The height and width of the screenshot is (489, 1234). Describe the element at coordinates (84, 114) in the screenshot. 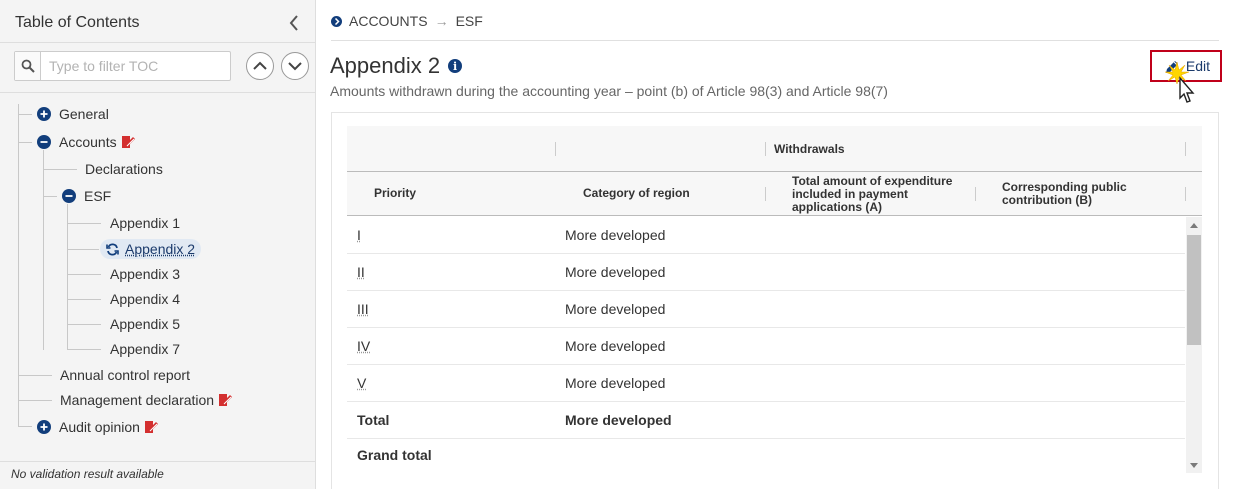

I see `toc-item-label: General` at that location.